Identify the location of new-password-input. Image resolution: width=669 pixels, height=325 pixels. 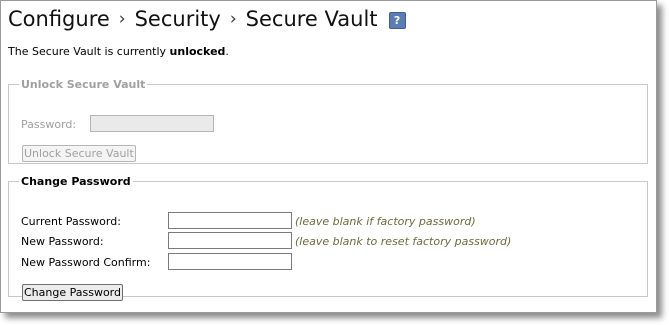
(230, 240).